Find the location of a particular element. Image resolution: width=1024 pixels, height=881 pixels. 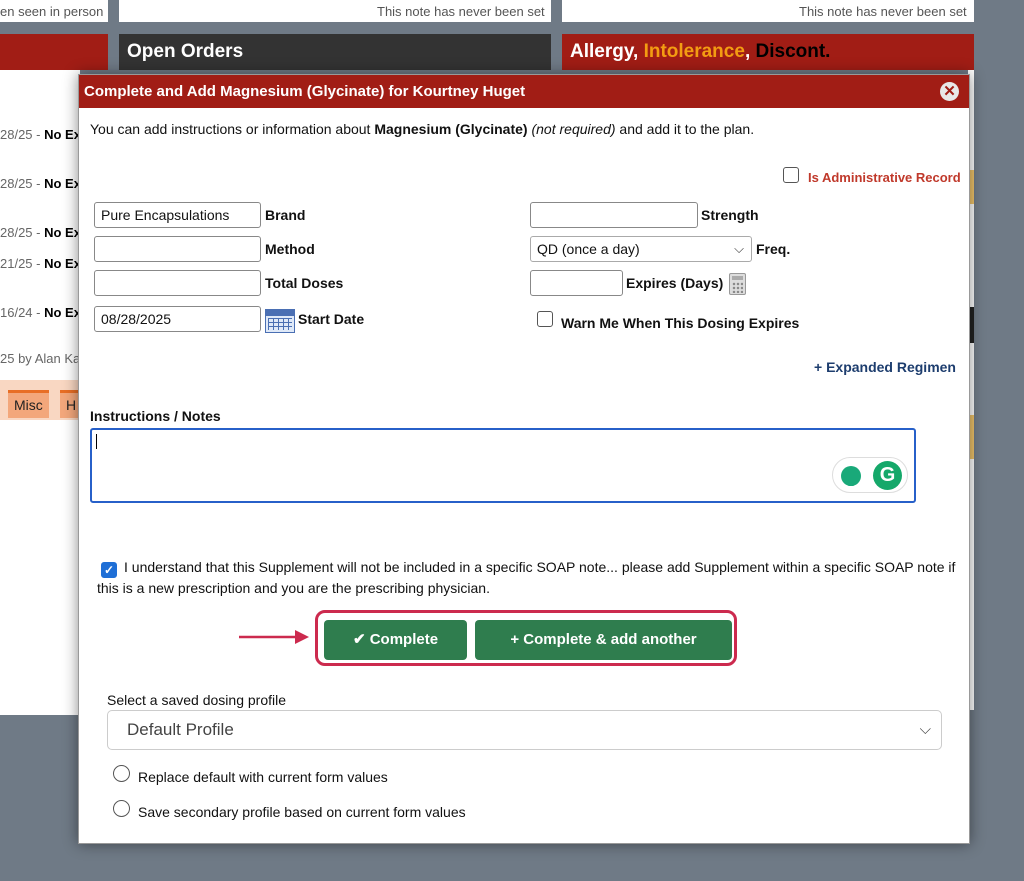

admin-record-checkbox is located at coordinates (791, 175).